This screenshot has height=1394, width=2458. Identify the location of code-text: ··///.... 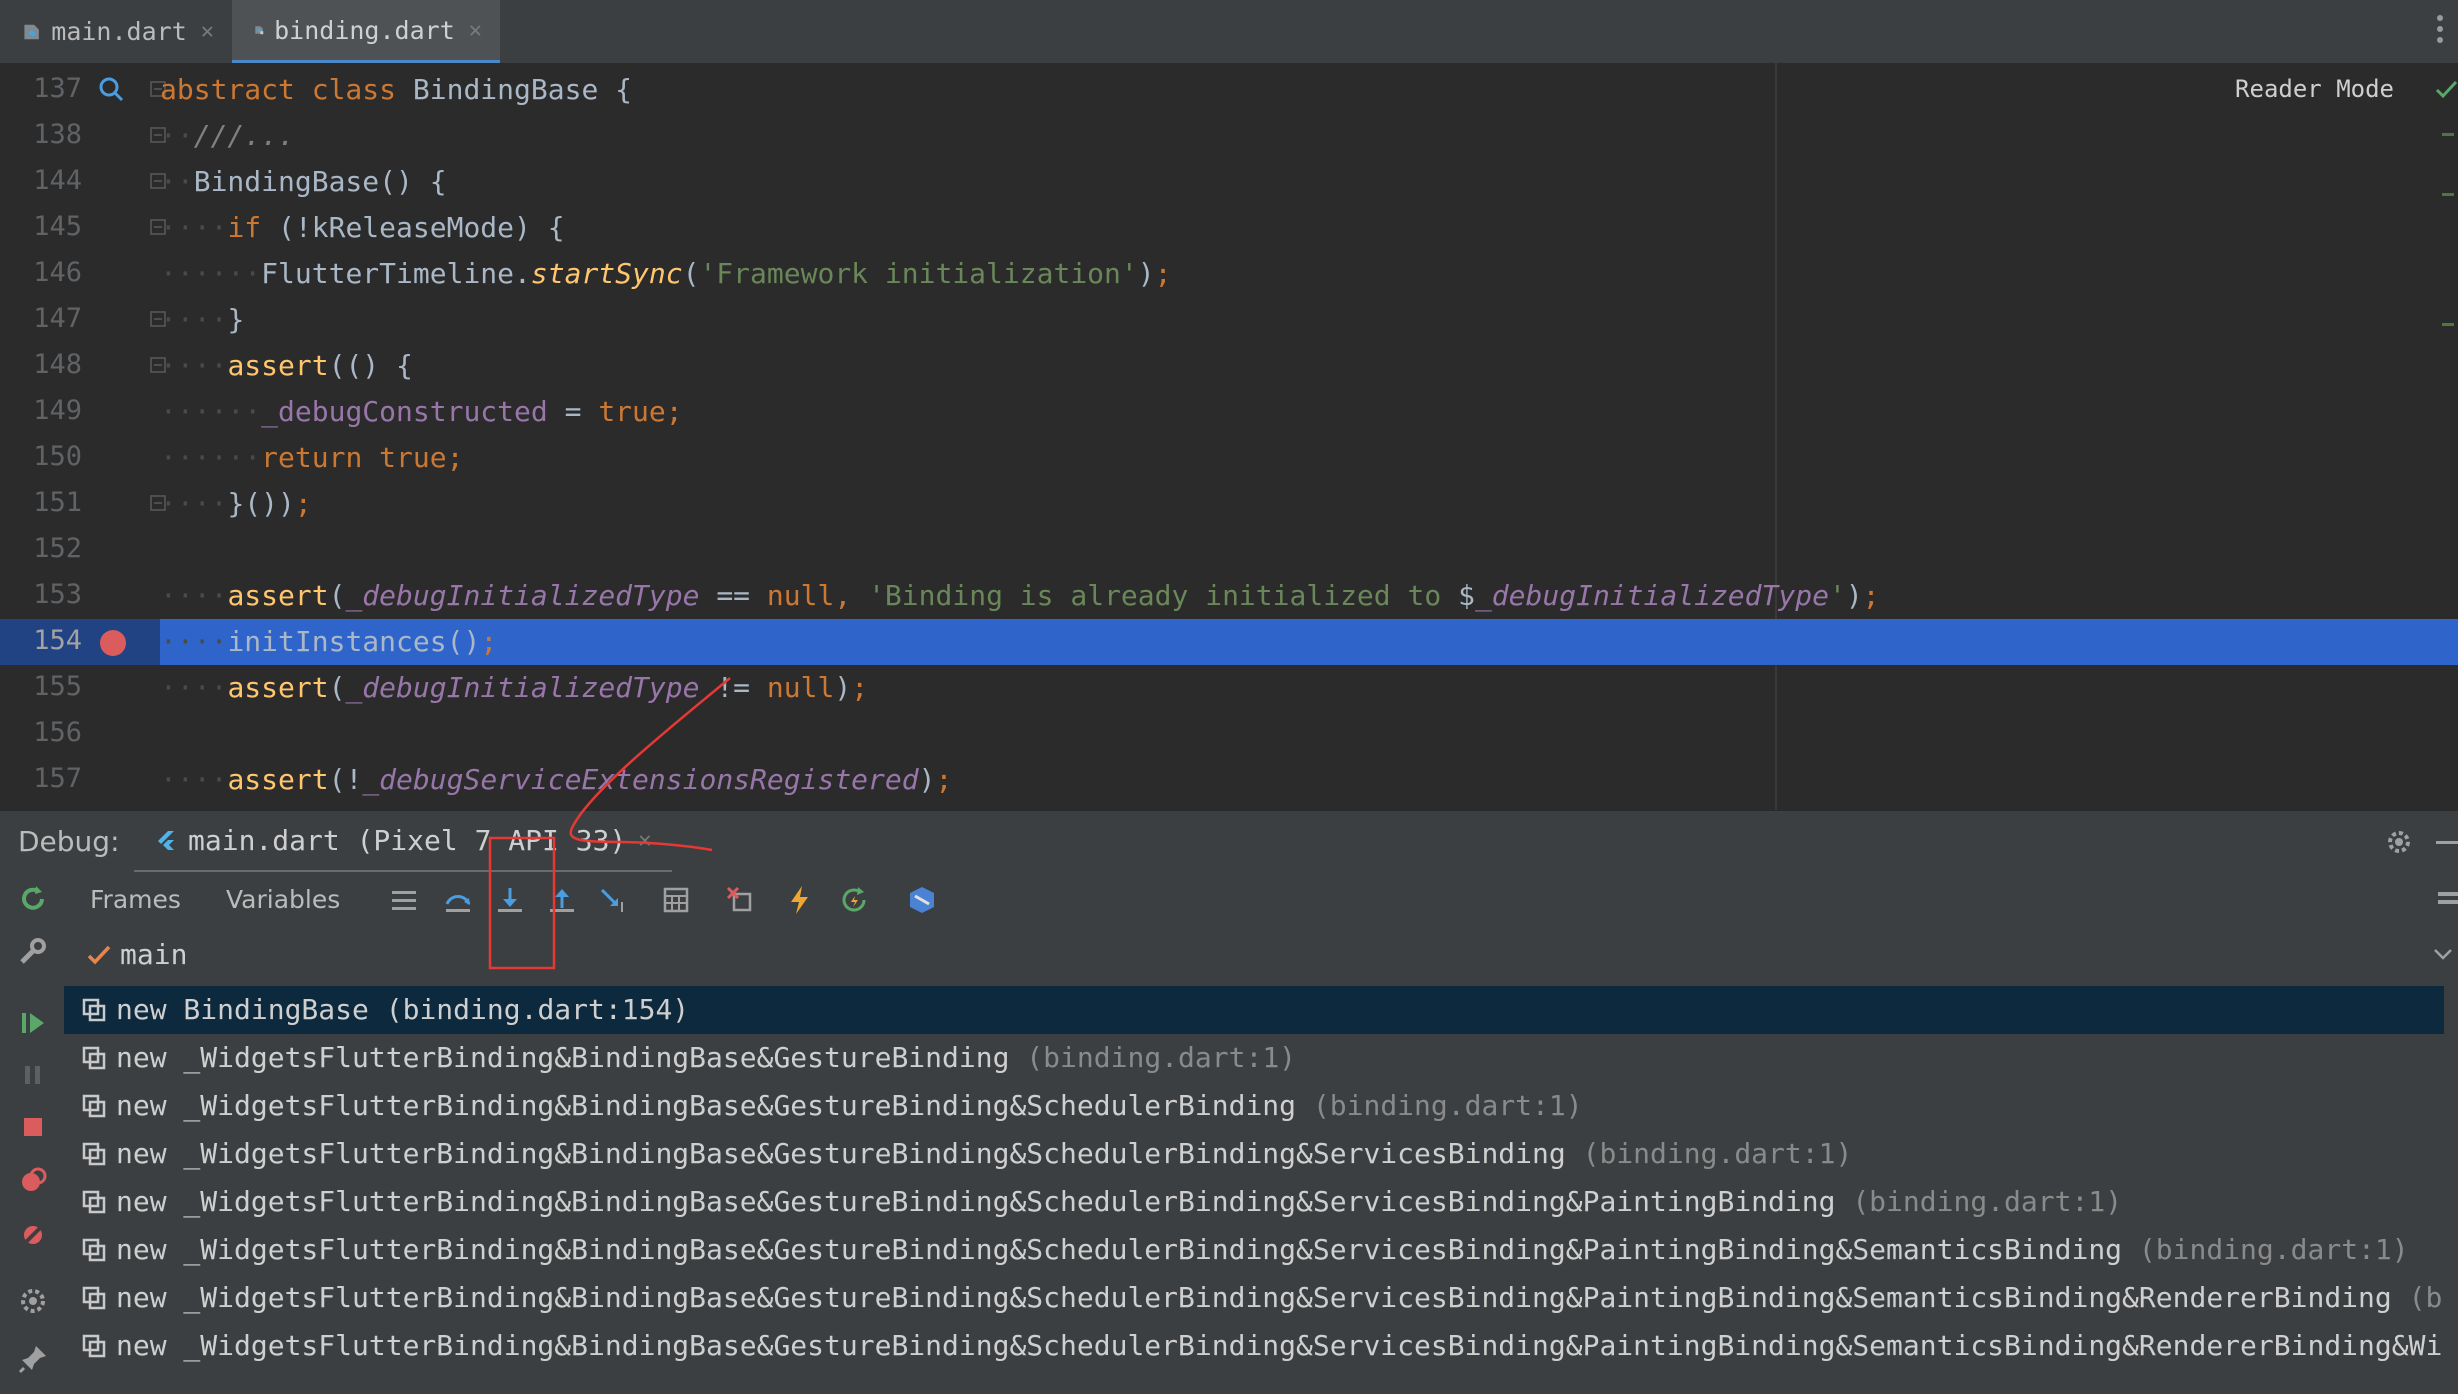
(1309, 136).